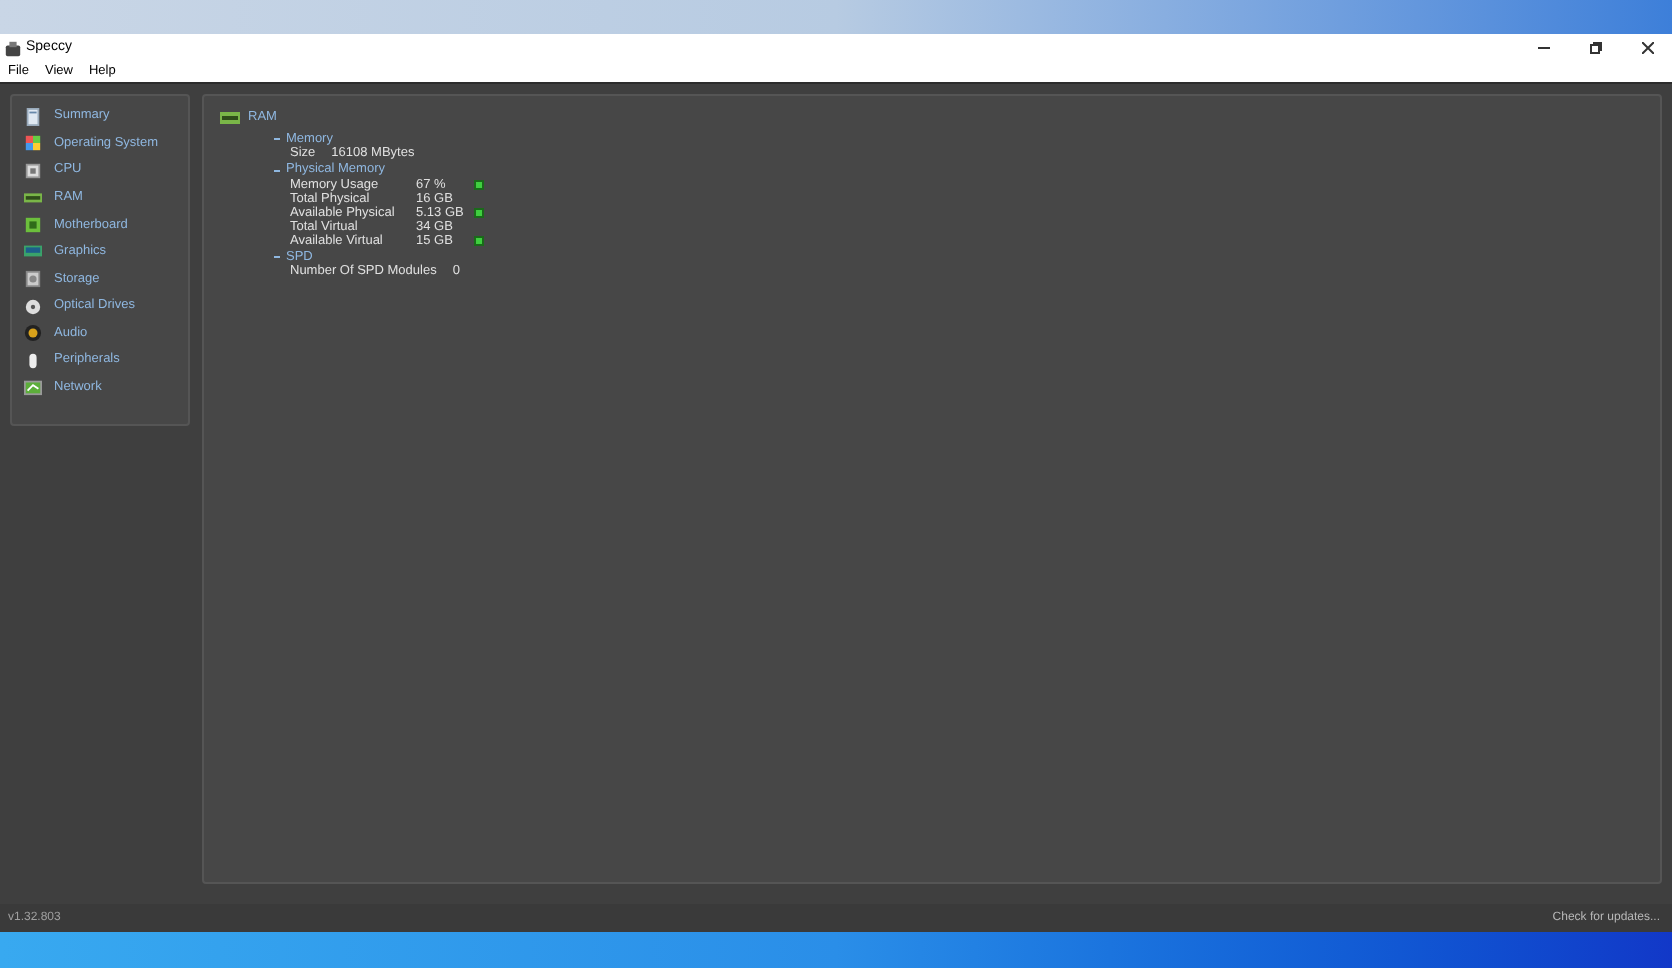 The image size is (1672, 968). Describe the element at coordinates (33, 143) in the screenshot. I see `windows-logo-icon` at that location.